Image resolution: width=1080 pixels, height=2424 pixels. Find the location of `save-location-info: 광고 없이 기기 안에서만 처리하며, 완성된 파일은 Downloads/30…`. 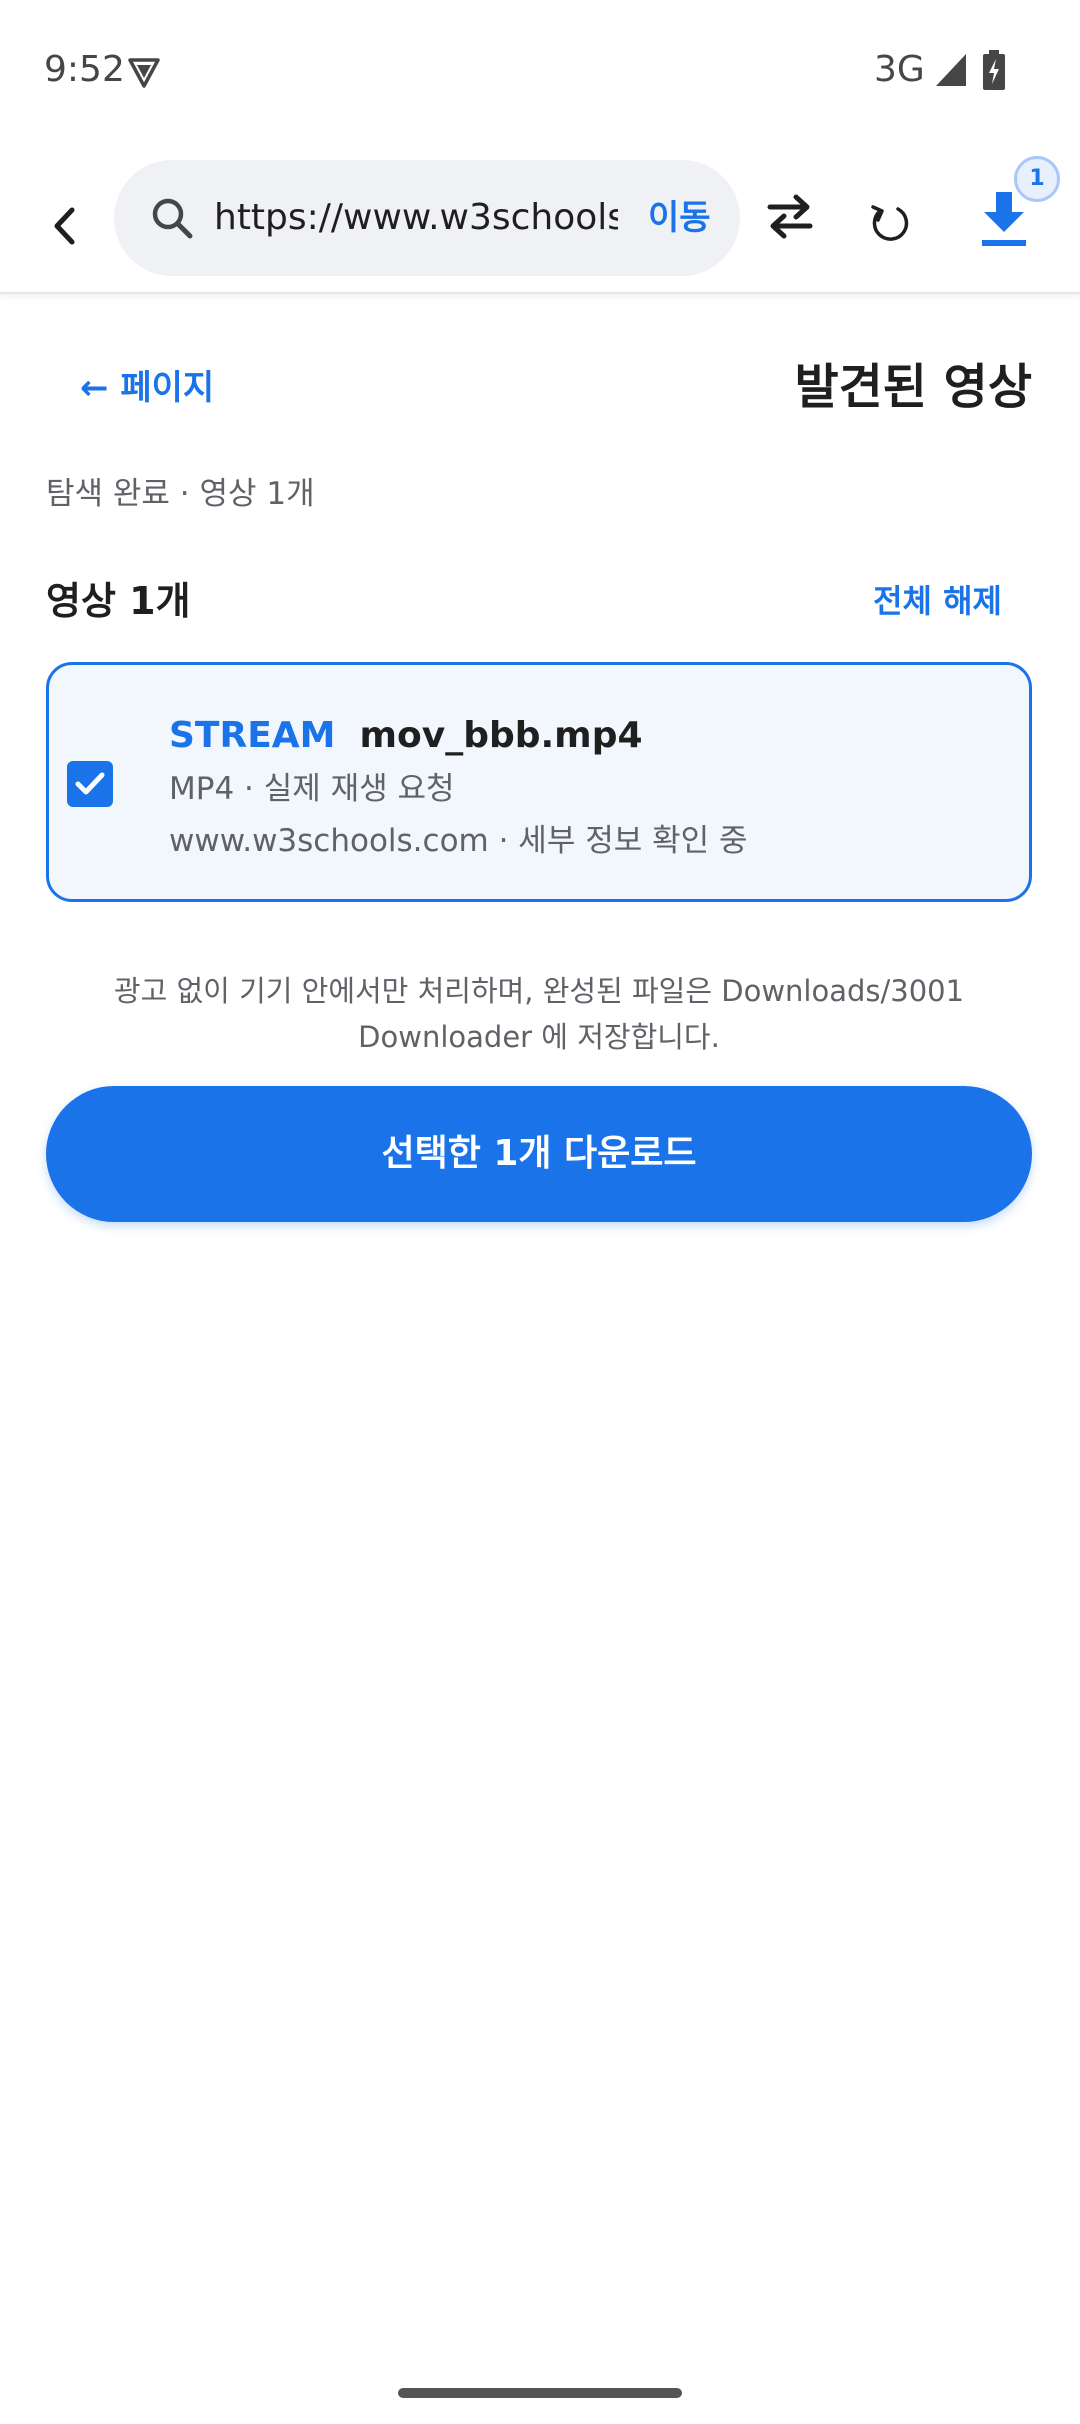

save-location-info: 광고 없이 기기 안에서만 처리하며, 완성된 파일은 Downloads/30… is located at coordinates (539, 1014).